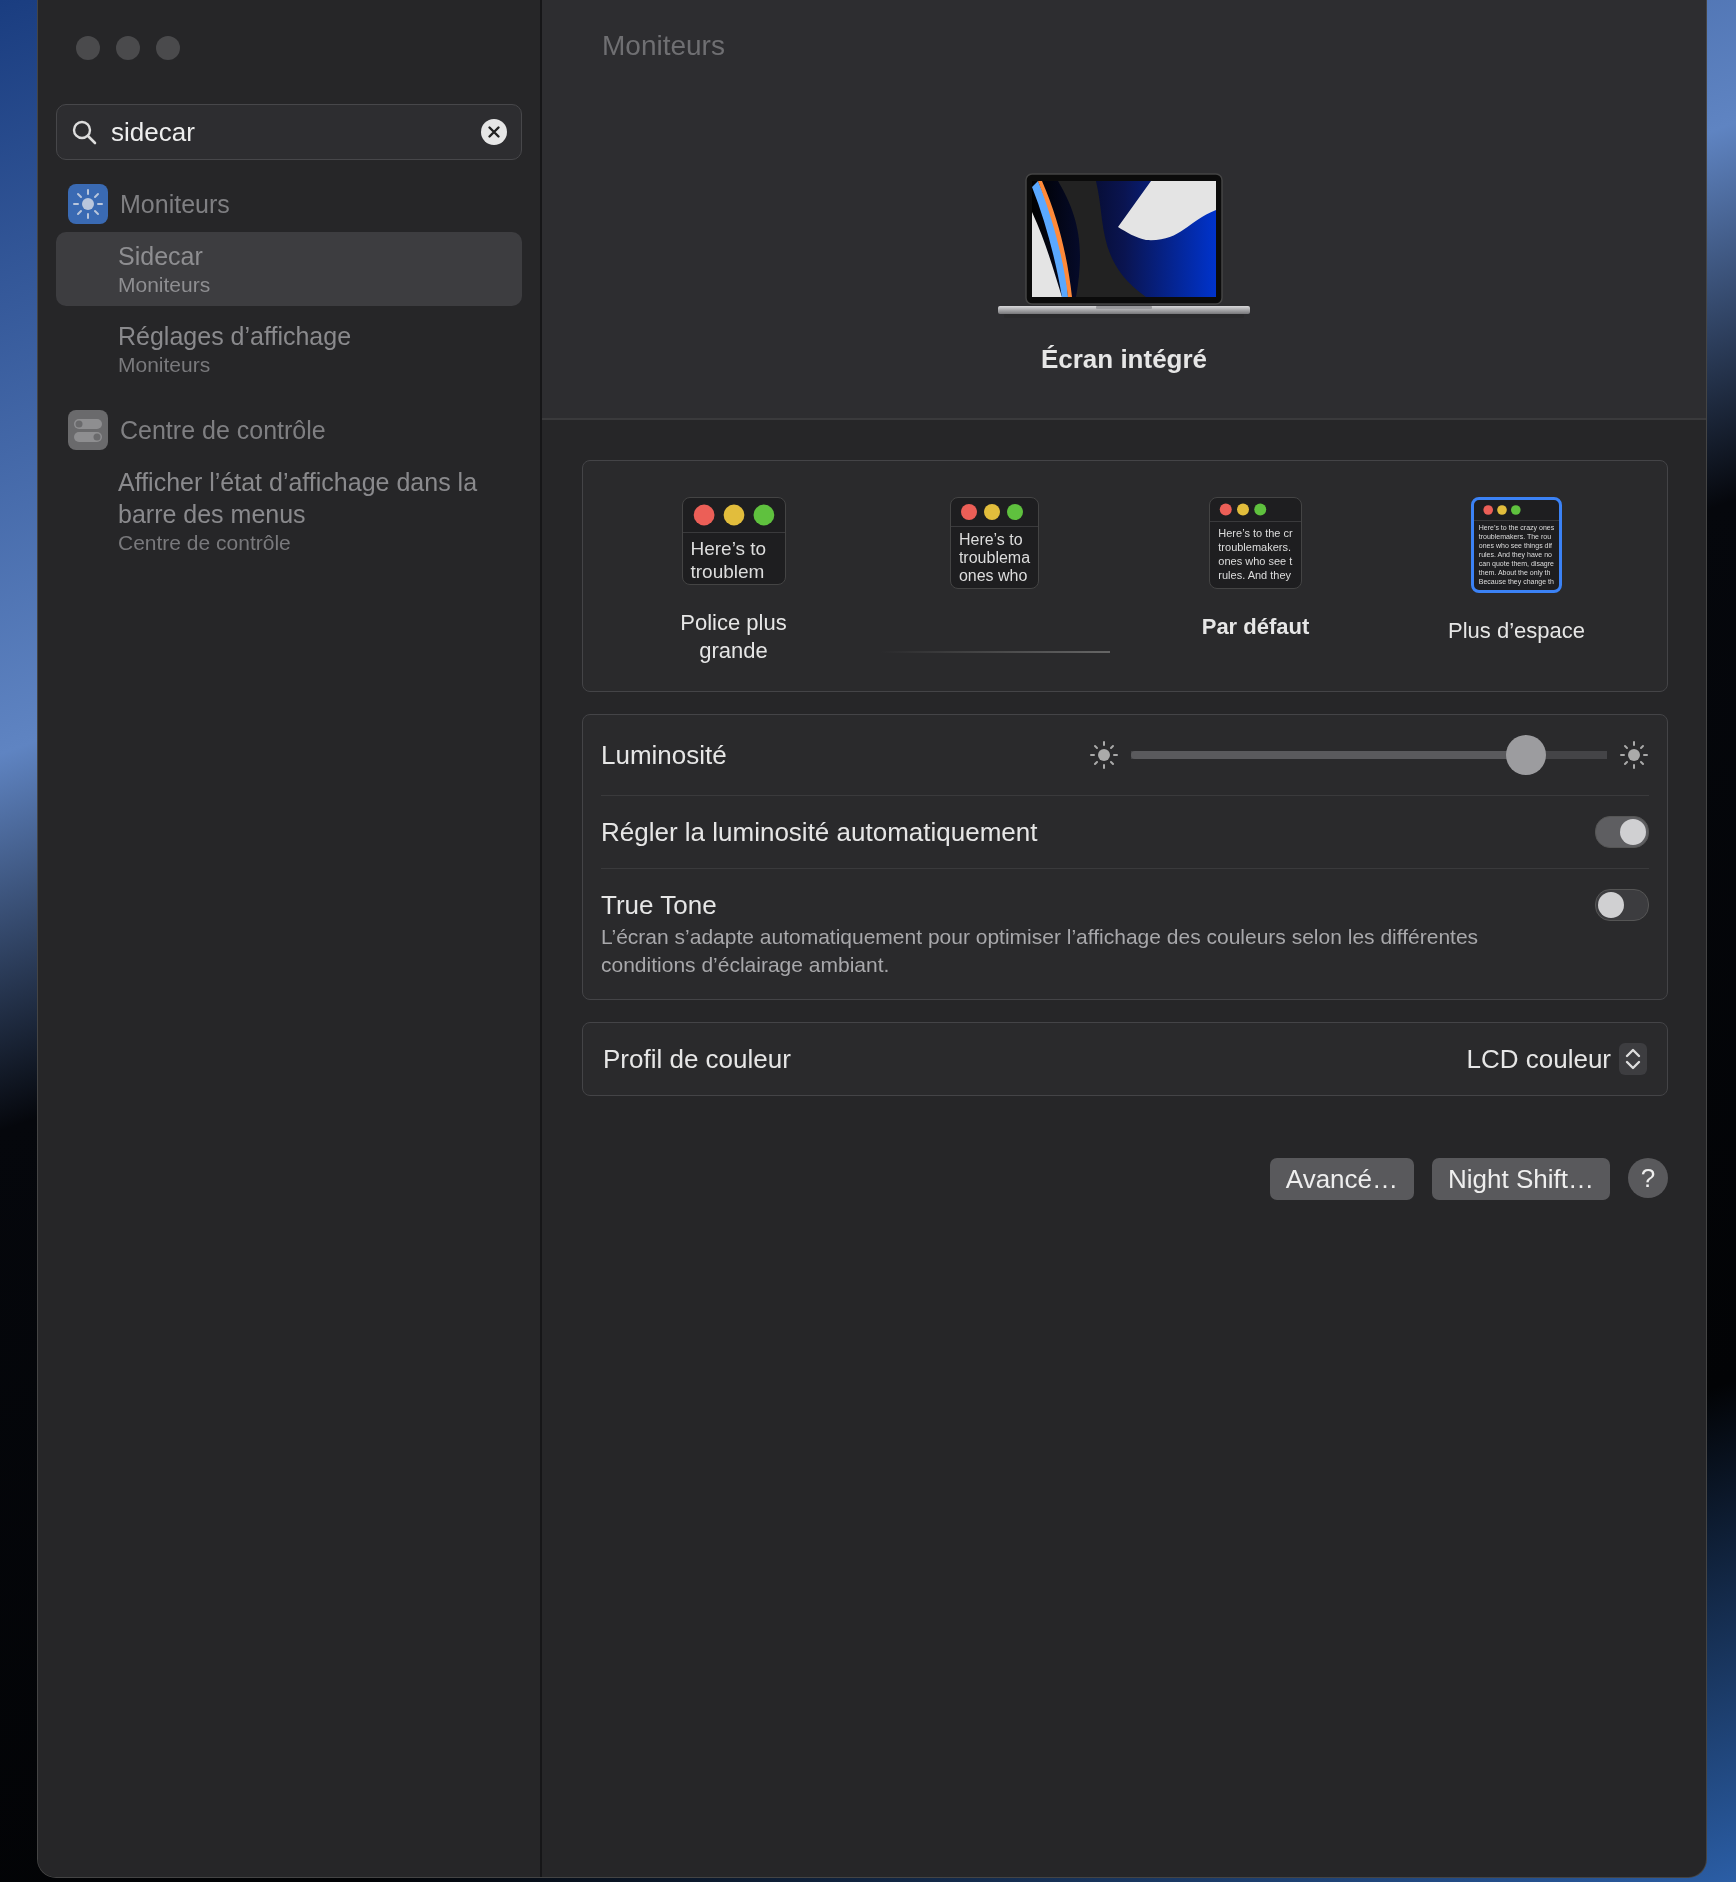 The width and height of the screenshot is (1736, 1882). What do you see at coordinates (1255, 554) in the screenshot?
I see `preview-text: Here’s to the cr troublemakers. ones who see t rules. And they` at bounding box center [1255, 554].